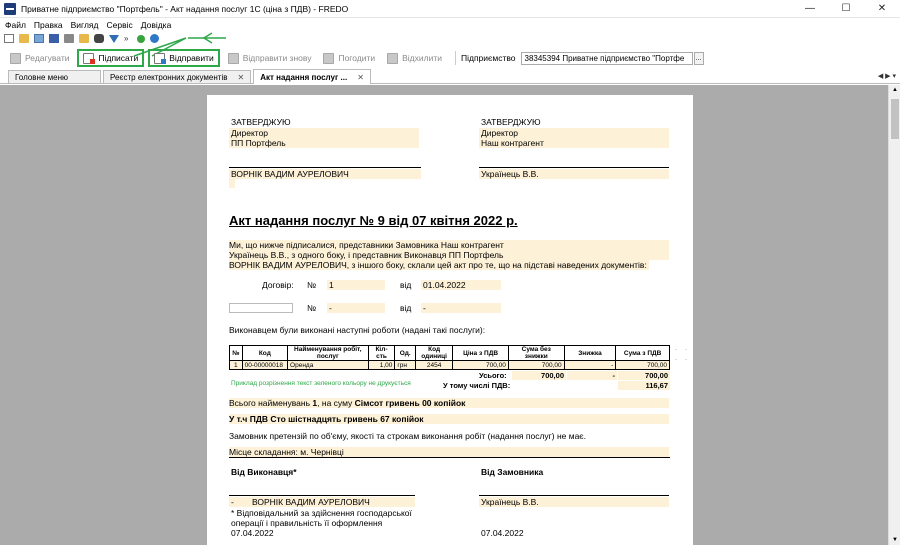 This screenshot has width=900, height=545. Describe the element at coordinates (461, 285) in the screenshot. I see `contract-date: 01.04.2022` at that location.